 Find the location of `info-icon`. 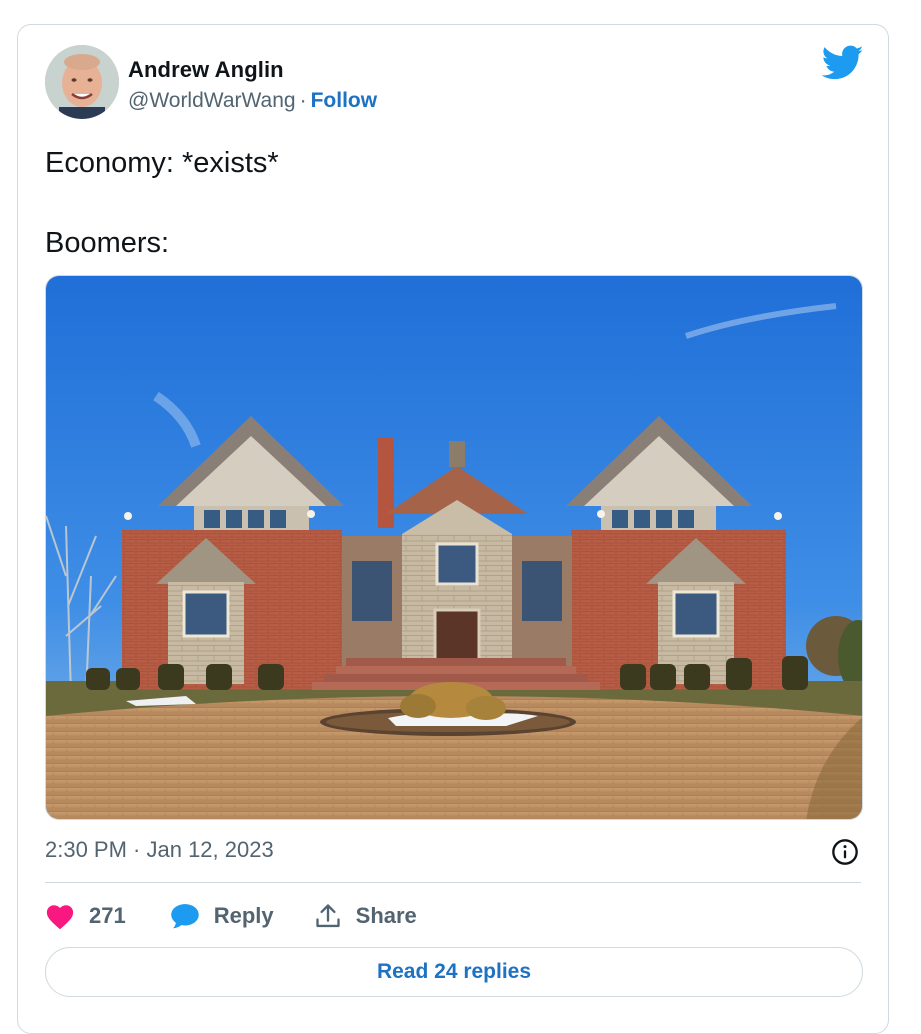

info-icon is located at coordinates (845, 852).